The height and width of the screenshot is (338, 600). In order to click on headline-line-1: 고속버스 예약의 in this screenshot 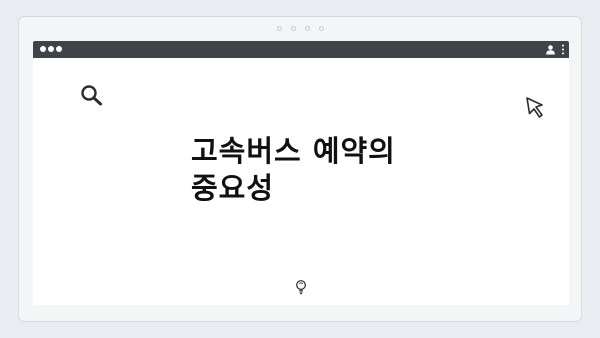, I will do `click(293, 151)`.